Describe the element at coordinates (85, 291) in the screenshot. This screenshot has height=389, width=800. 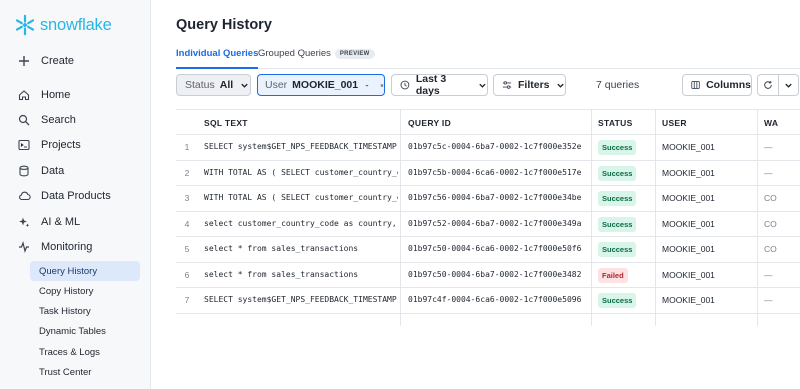
I see `sidebar-subitem-copy-history: Copy History` at that location.